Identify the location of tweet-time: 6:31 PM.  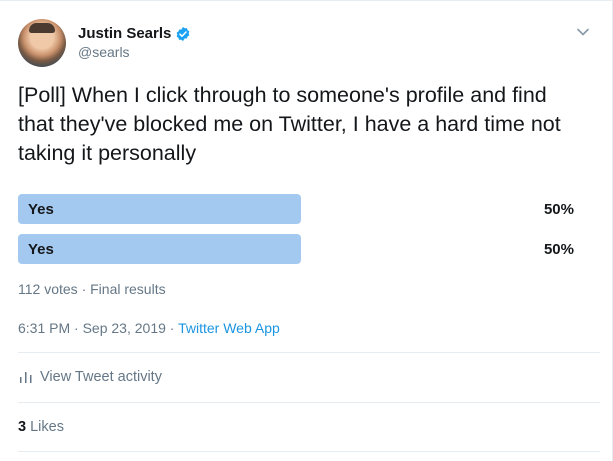
(44, 328).